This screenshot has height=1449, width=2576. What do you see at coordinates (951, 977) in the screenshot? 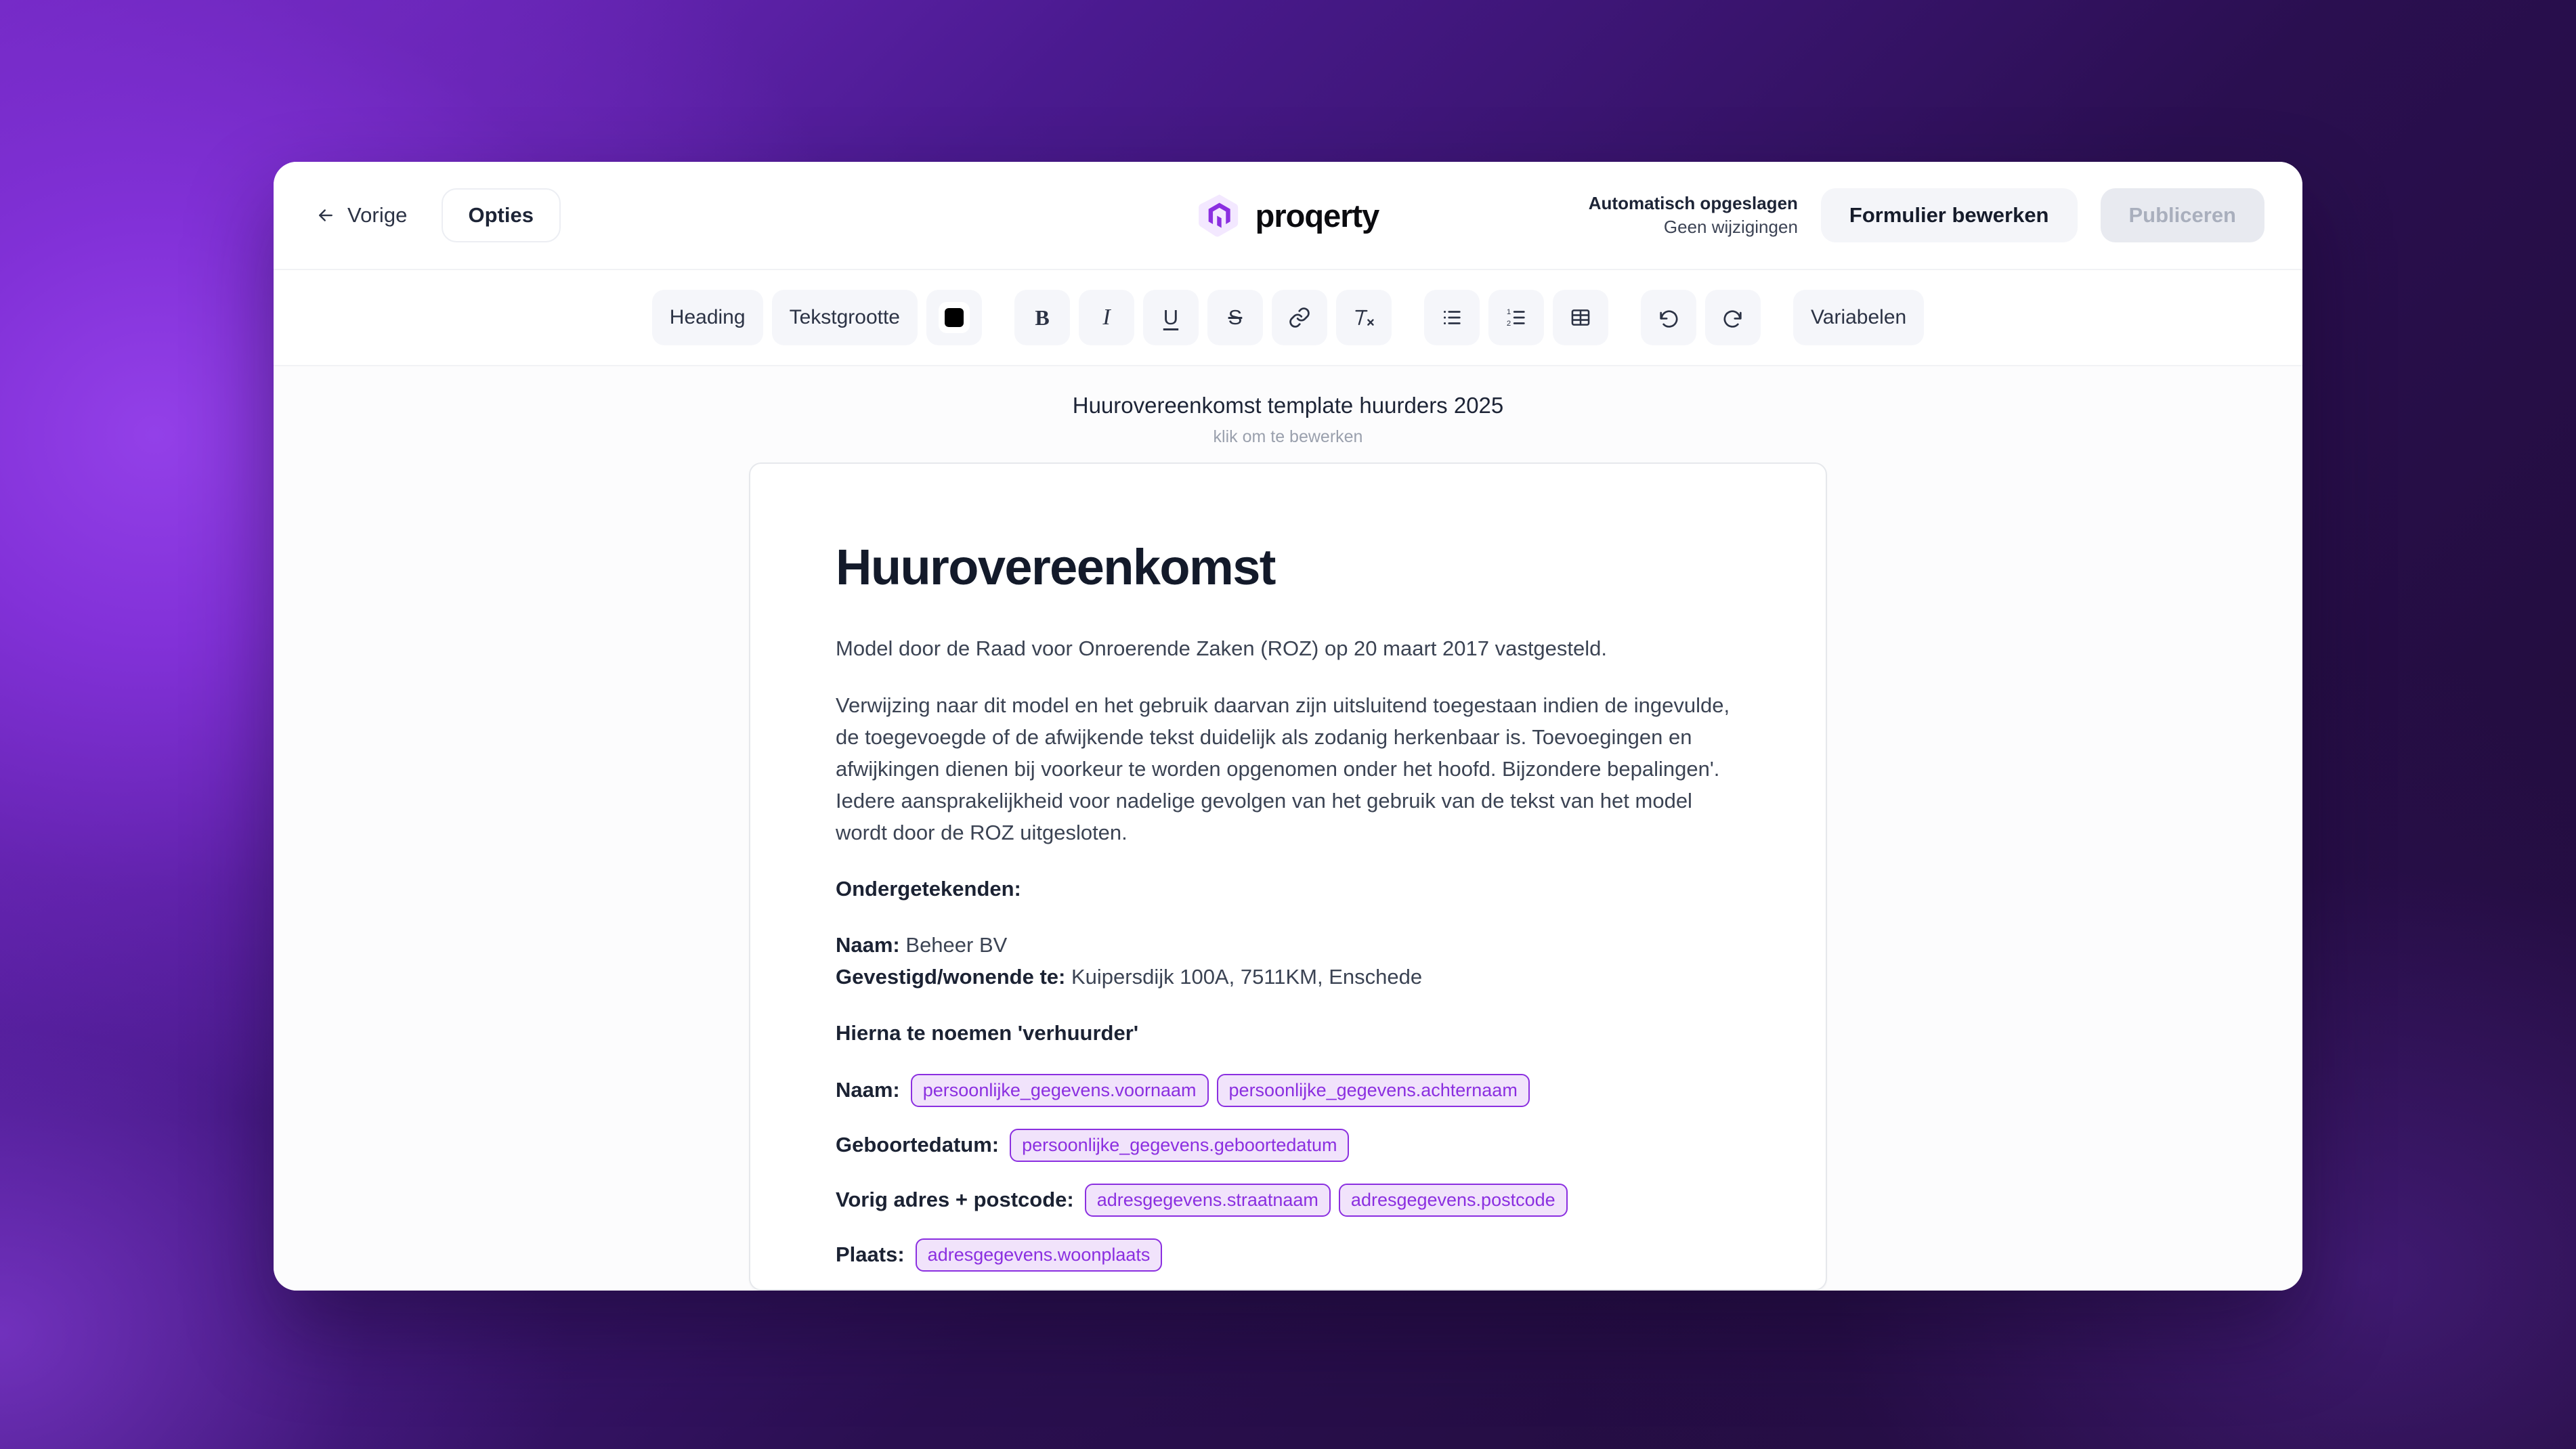
I see `landlord-address-label: Gevestigd/wonende te:` at bounding box center [951, 977].